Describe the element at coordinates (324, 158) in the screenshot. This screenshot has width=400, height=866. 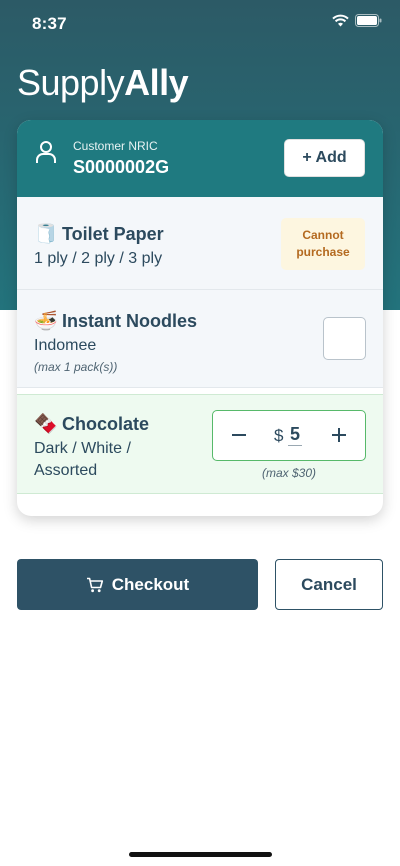
I see `add-customer-button: + Add` at that location.